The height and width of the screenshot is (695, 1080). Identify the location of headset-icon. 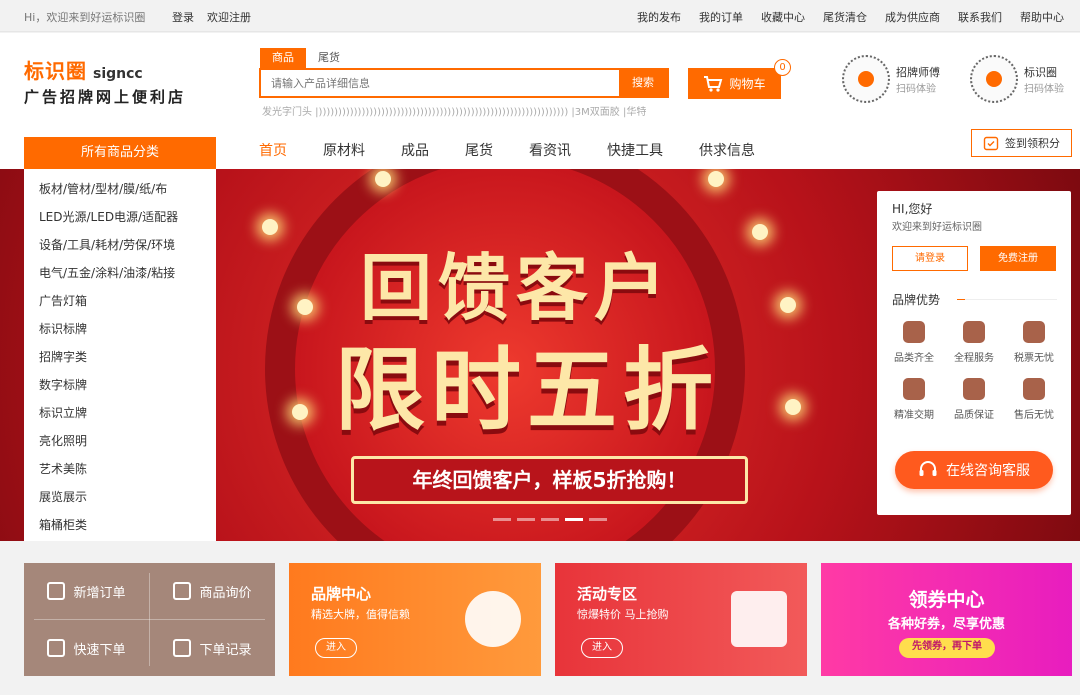
(928, 468).